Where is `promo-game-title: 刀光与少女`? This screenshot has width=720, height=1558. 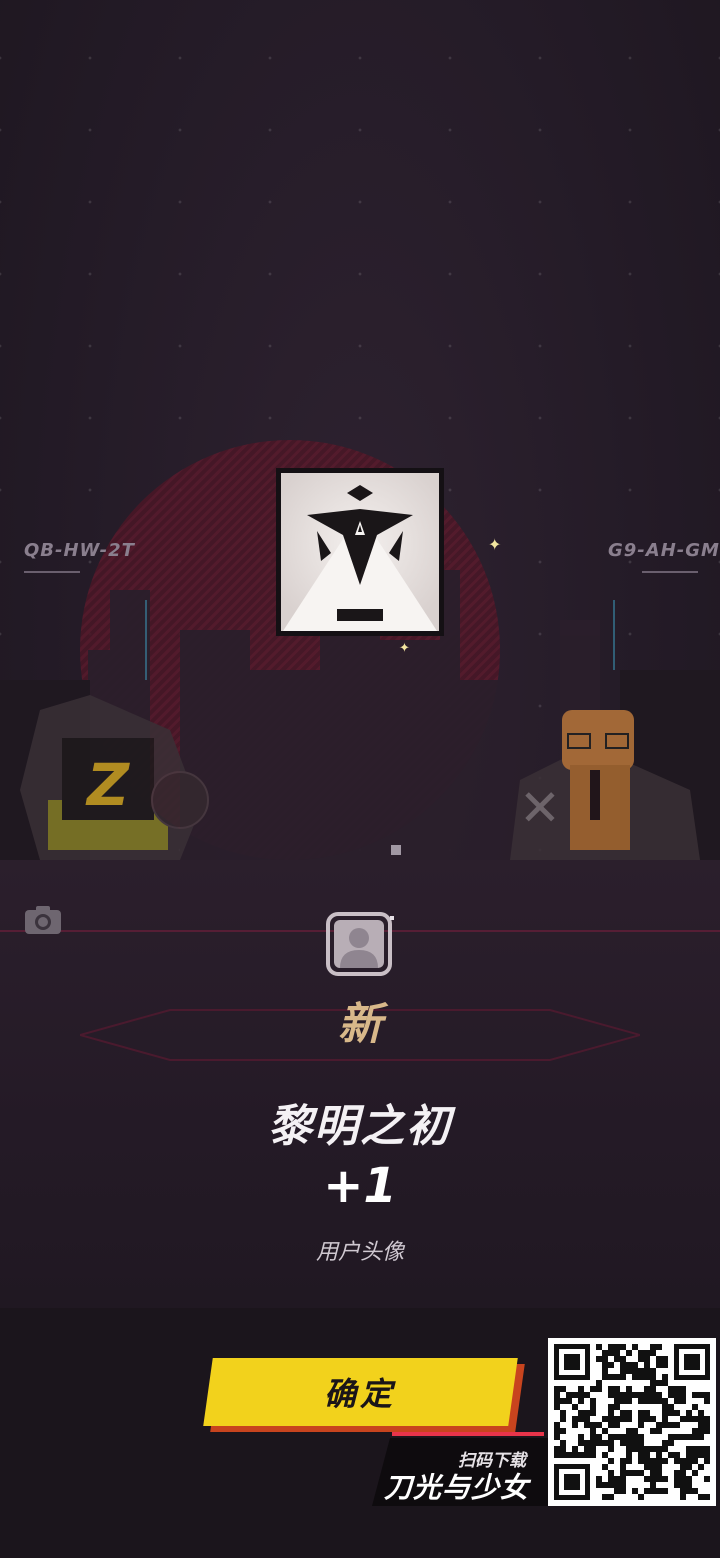 promo-game-title: 刀光与少女 is located at coordinates (457, 1487).